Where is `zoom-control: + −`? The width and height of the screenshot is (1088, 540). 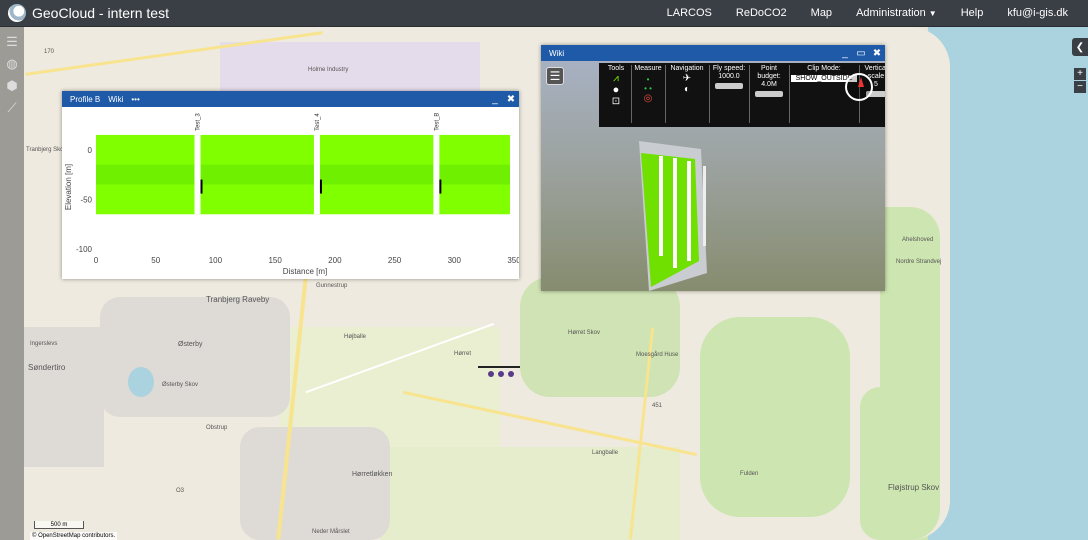 zoom-control: + − is located at coordinates (1080, 81).